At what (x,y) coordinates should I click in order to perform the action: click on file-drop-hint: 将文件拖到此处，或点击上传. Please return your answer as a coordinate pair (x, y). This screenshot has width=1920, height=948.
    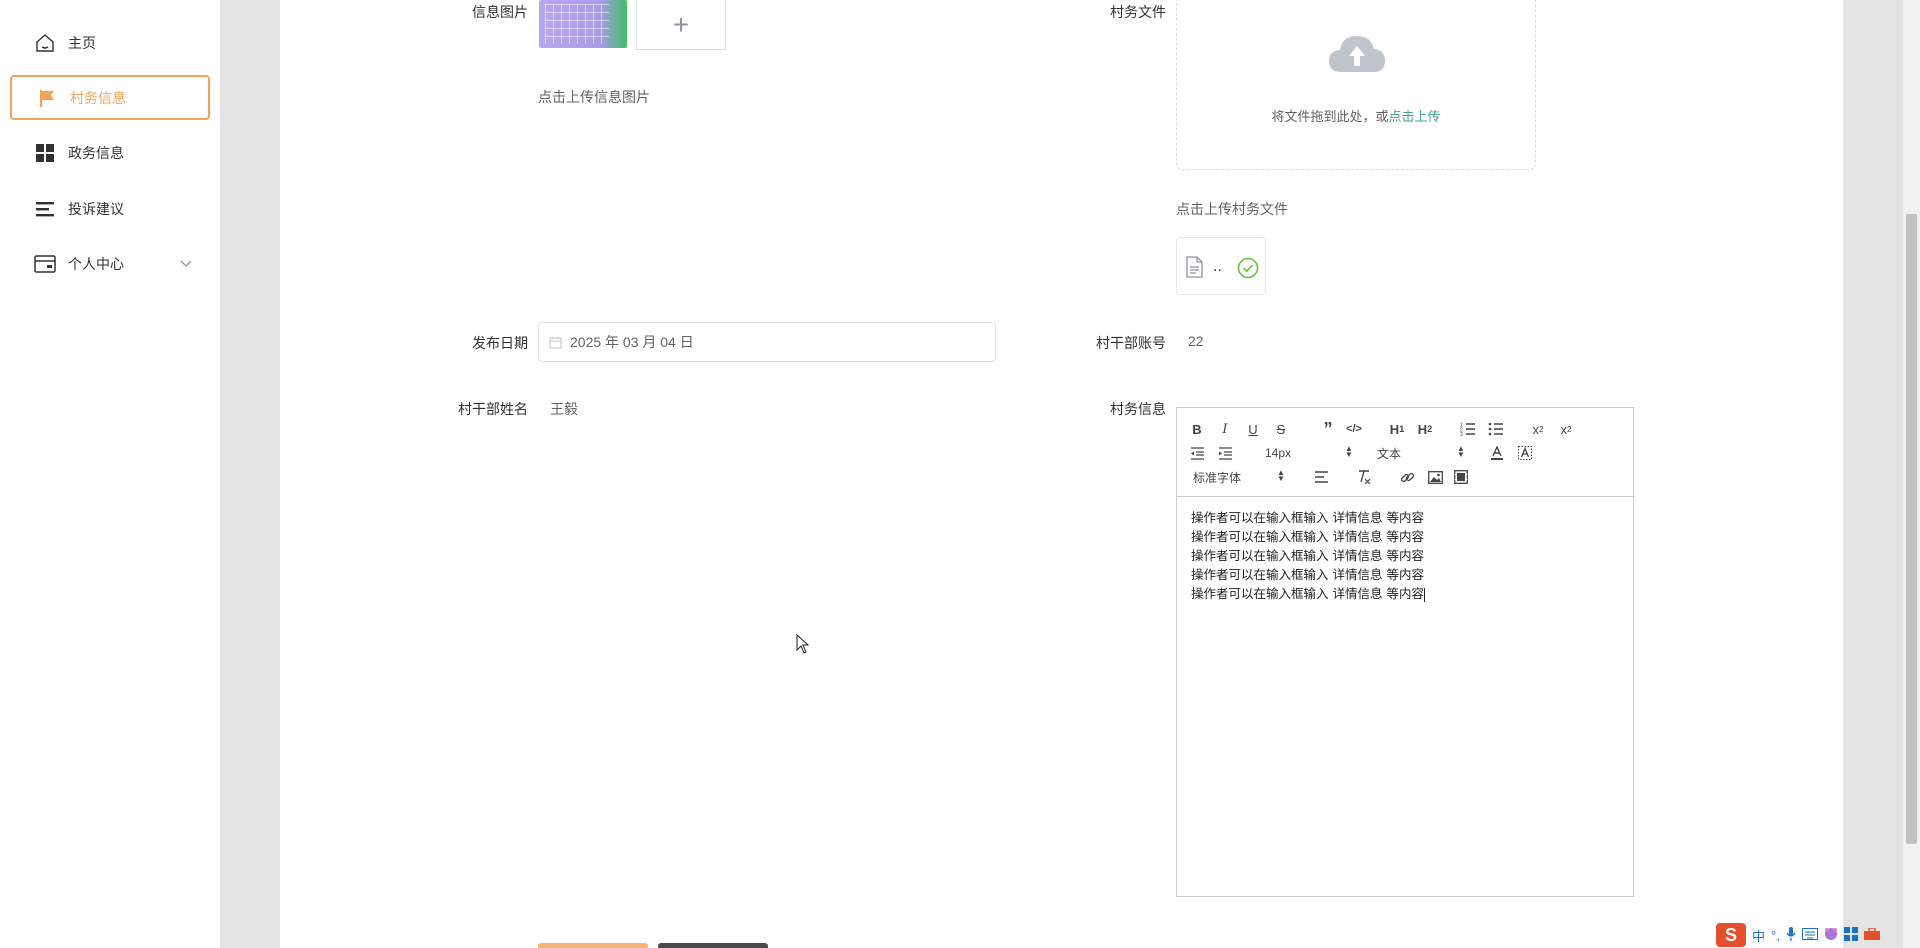
    Looking at the image, I should click on (1356, 116).